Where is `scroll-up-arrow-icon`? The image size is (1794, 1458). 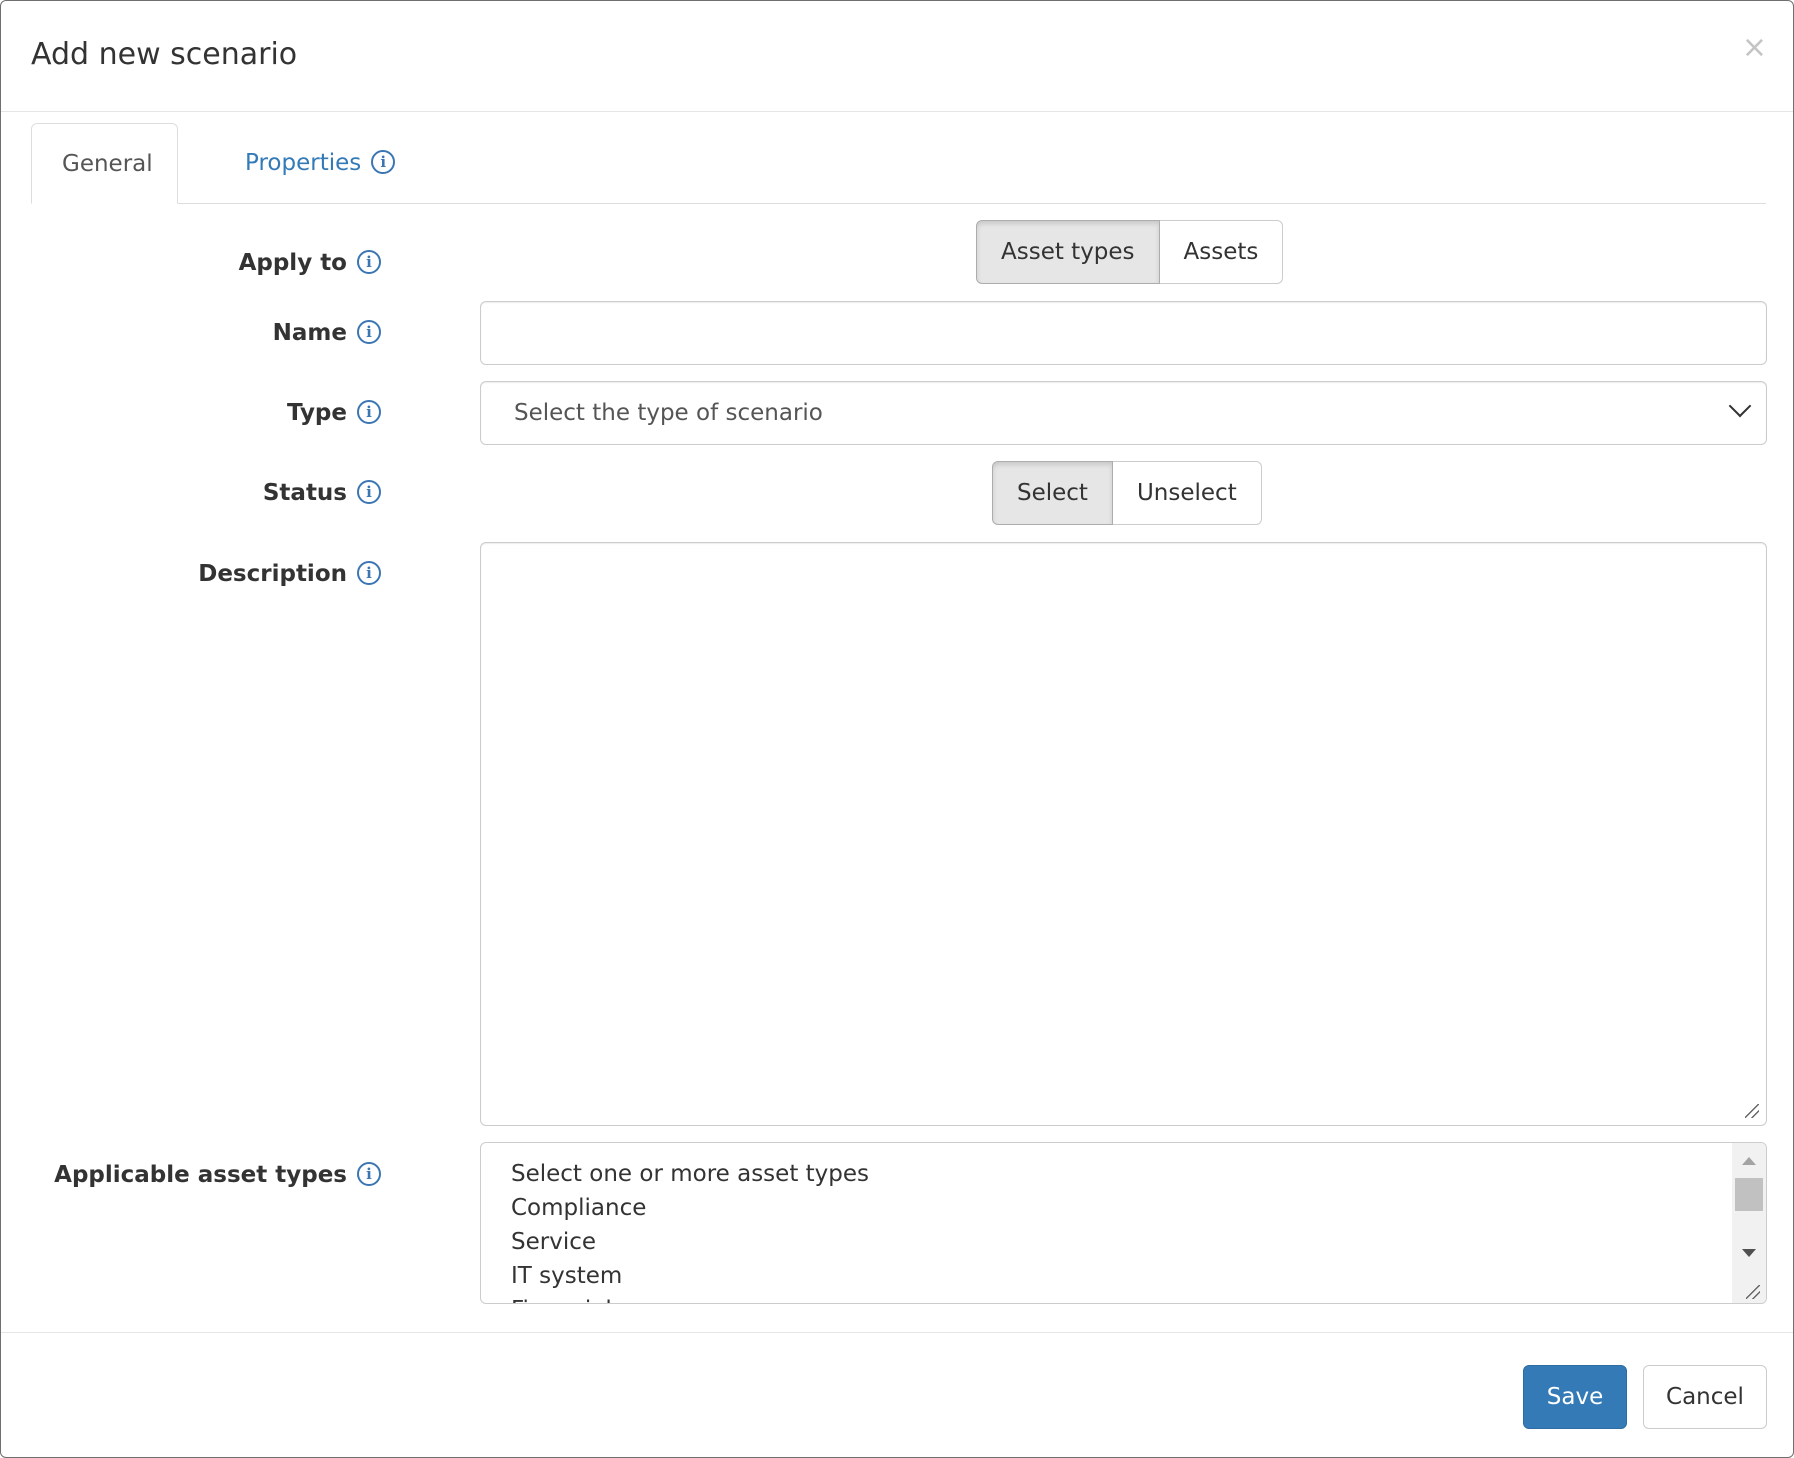 scroll-up-arrow-icon is located at coordinates (1749, 1161).